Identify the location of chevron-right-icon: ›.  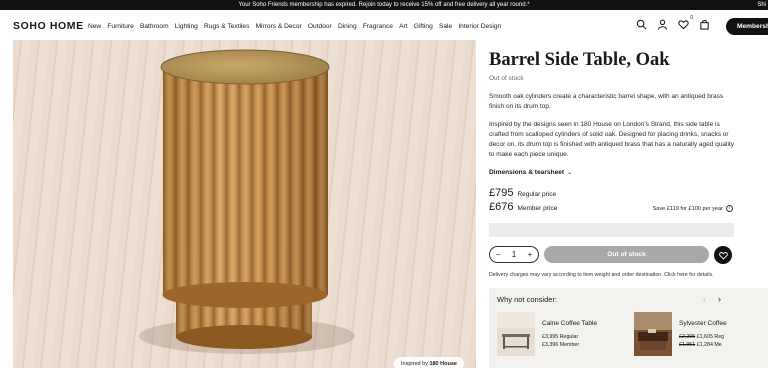
(719, 299).